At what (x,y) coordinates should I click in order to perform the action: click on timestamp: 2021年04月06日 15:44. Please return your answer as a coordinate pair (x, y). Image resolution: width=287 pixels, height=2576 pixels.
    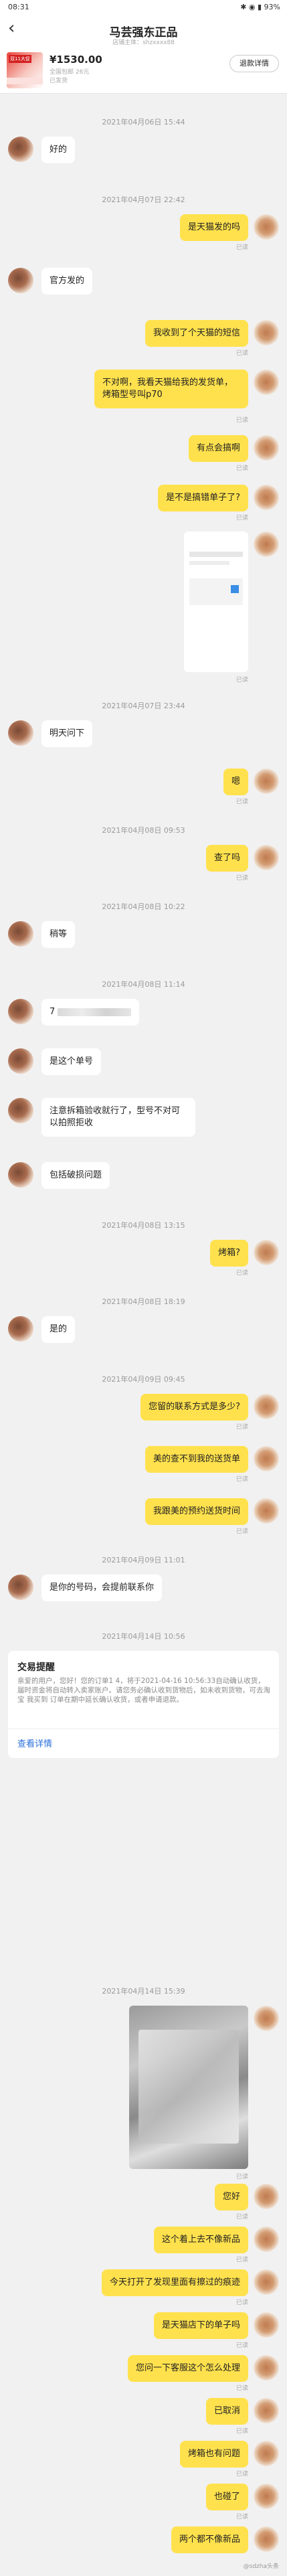
    Looking at the image, I should click on (143, 123).